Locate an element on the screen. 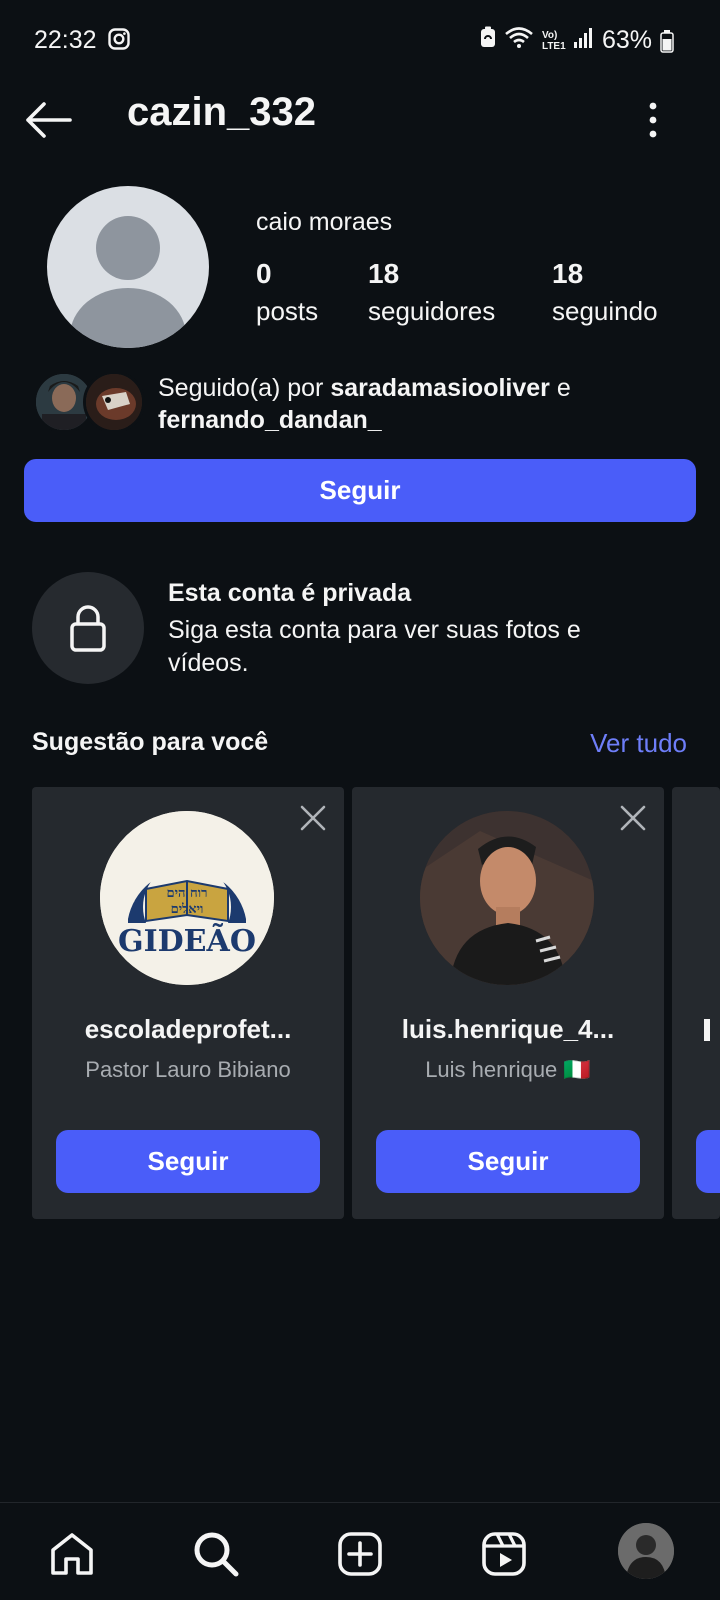 This screenshot has width=720, height=1600. follow-button: Seguir is located at coordinates (360, 490).